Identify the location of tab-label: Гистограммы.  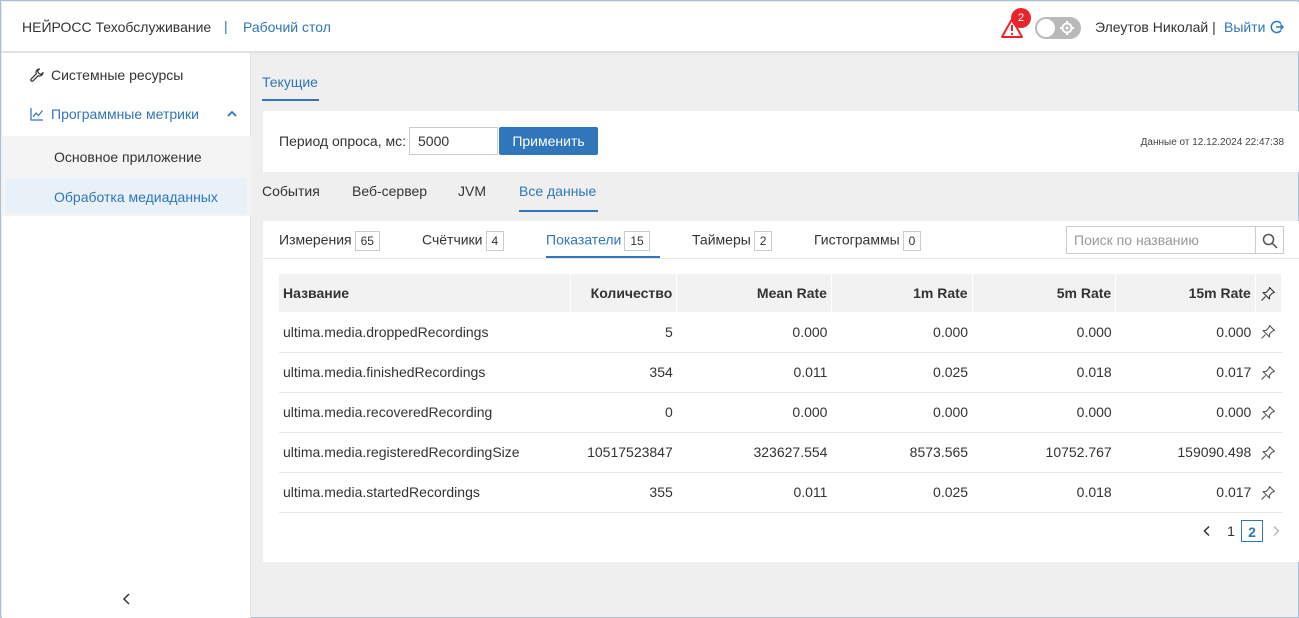
(857, 239).